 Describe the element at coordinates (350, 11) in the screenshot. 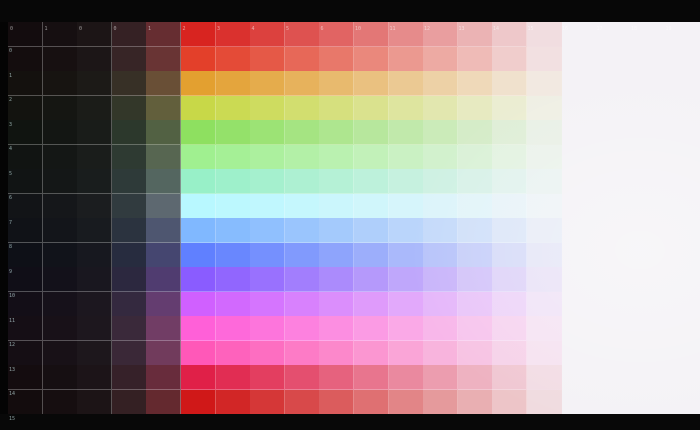

I see `top-bezel` at that location.